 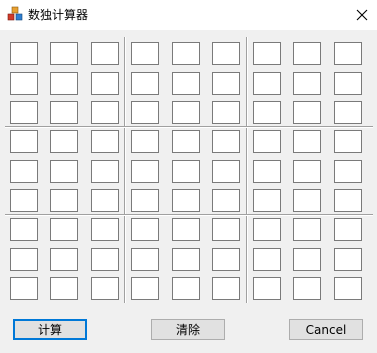 I want to click on calculate-button: 计算, so click(x=50, y=329).